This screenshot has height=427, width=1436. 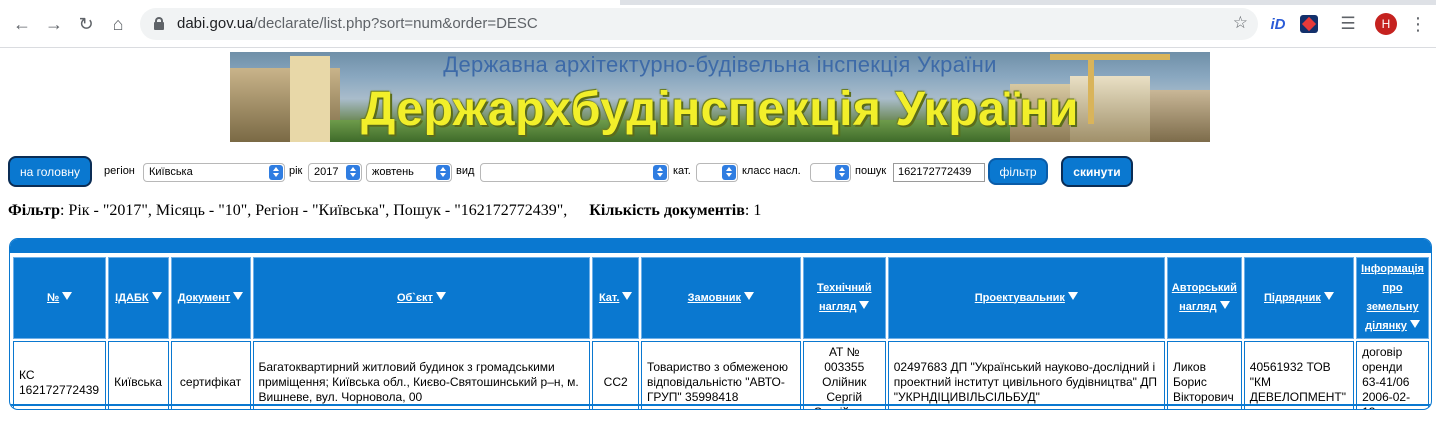 What do you see at coordinates (131, 298) in the screenshot?
I see `header-label: ІДАБК` at bounding box center [131, 298].